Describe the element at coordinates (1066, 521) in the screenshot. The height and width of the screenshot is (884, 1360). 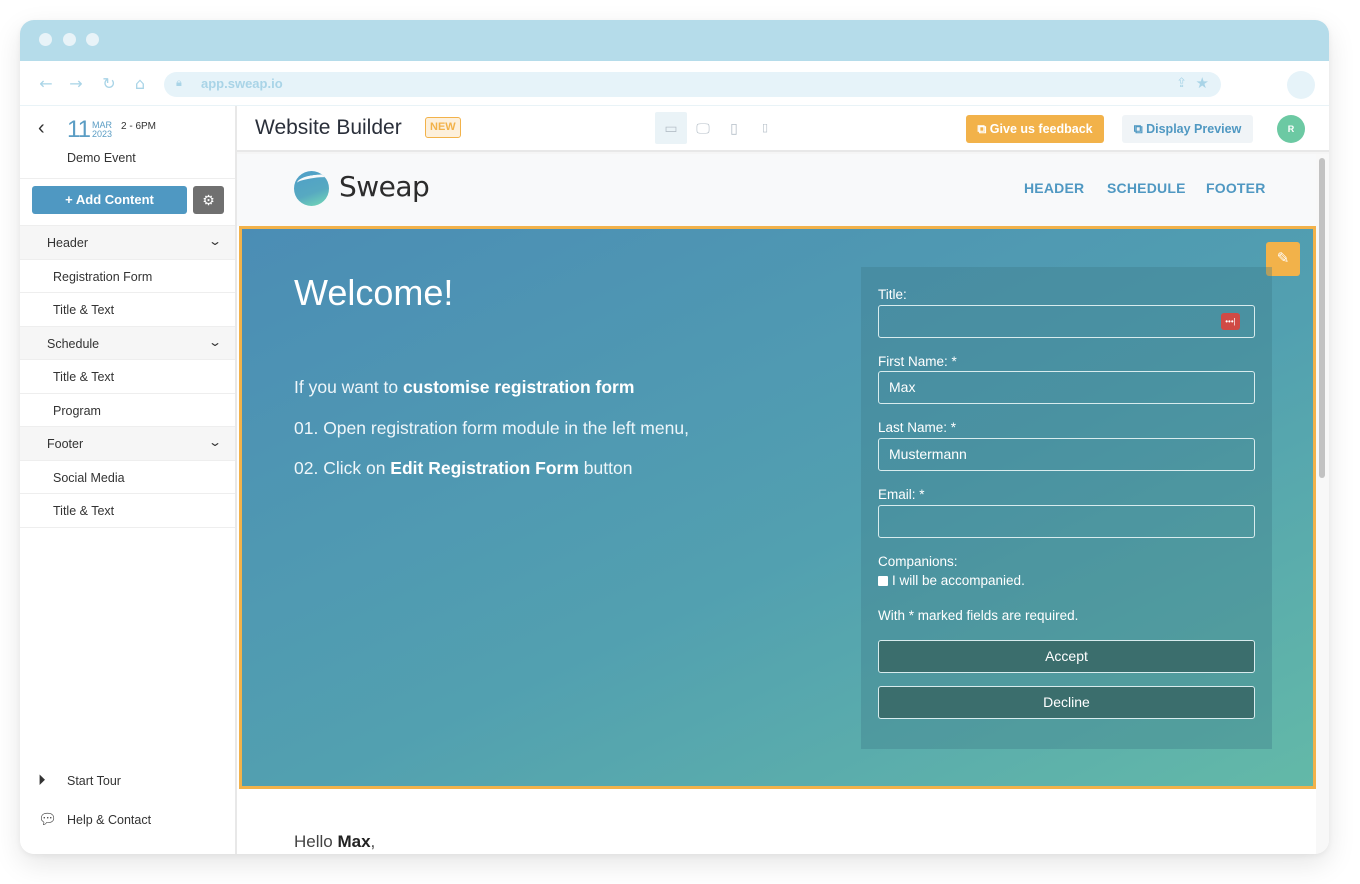
I see `email-input` at that location.